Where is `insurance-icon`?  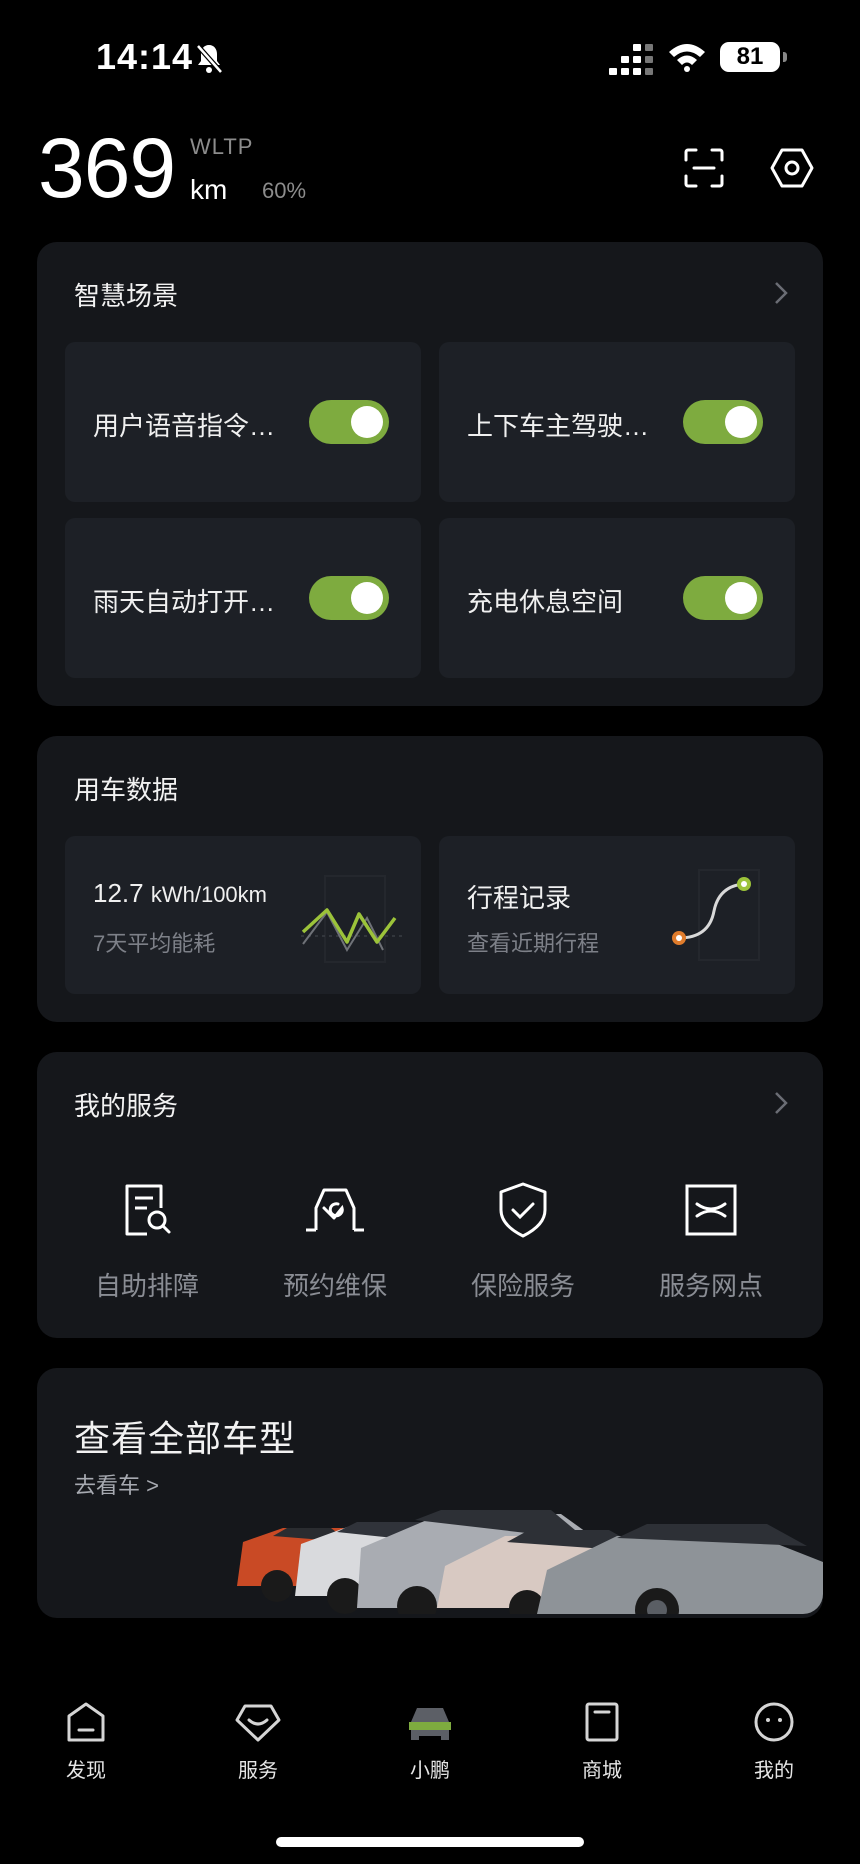
insurance-icon is located at coordinates (523, 1210).